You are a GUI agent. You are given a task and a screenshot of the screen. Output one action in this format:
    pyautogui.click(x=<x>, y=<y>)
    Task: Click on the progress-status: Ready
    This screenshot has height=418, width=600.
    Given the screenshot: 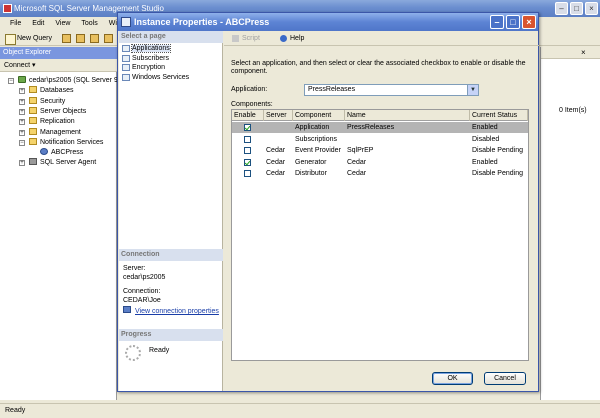 What is the action you would take?
    pyautogui.click(x=159, y=350)
    